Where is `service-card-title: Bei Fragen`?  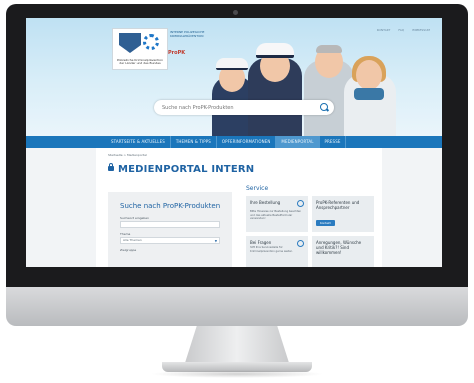
service-card-title: Bei Fragen is located at coordinates (261, 242).